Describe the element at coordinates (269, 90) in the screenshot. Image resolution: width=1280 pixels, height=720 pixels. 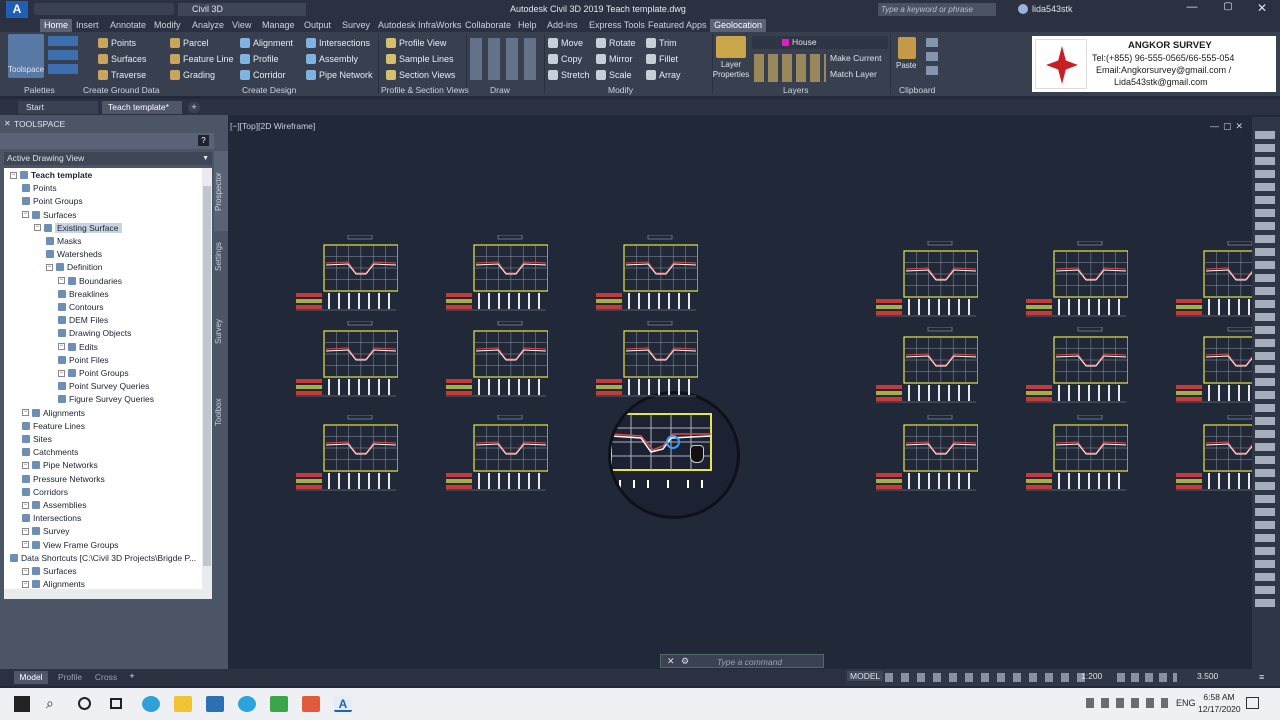
I see `ribbon-group-create-design: Create Design` at that location.